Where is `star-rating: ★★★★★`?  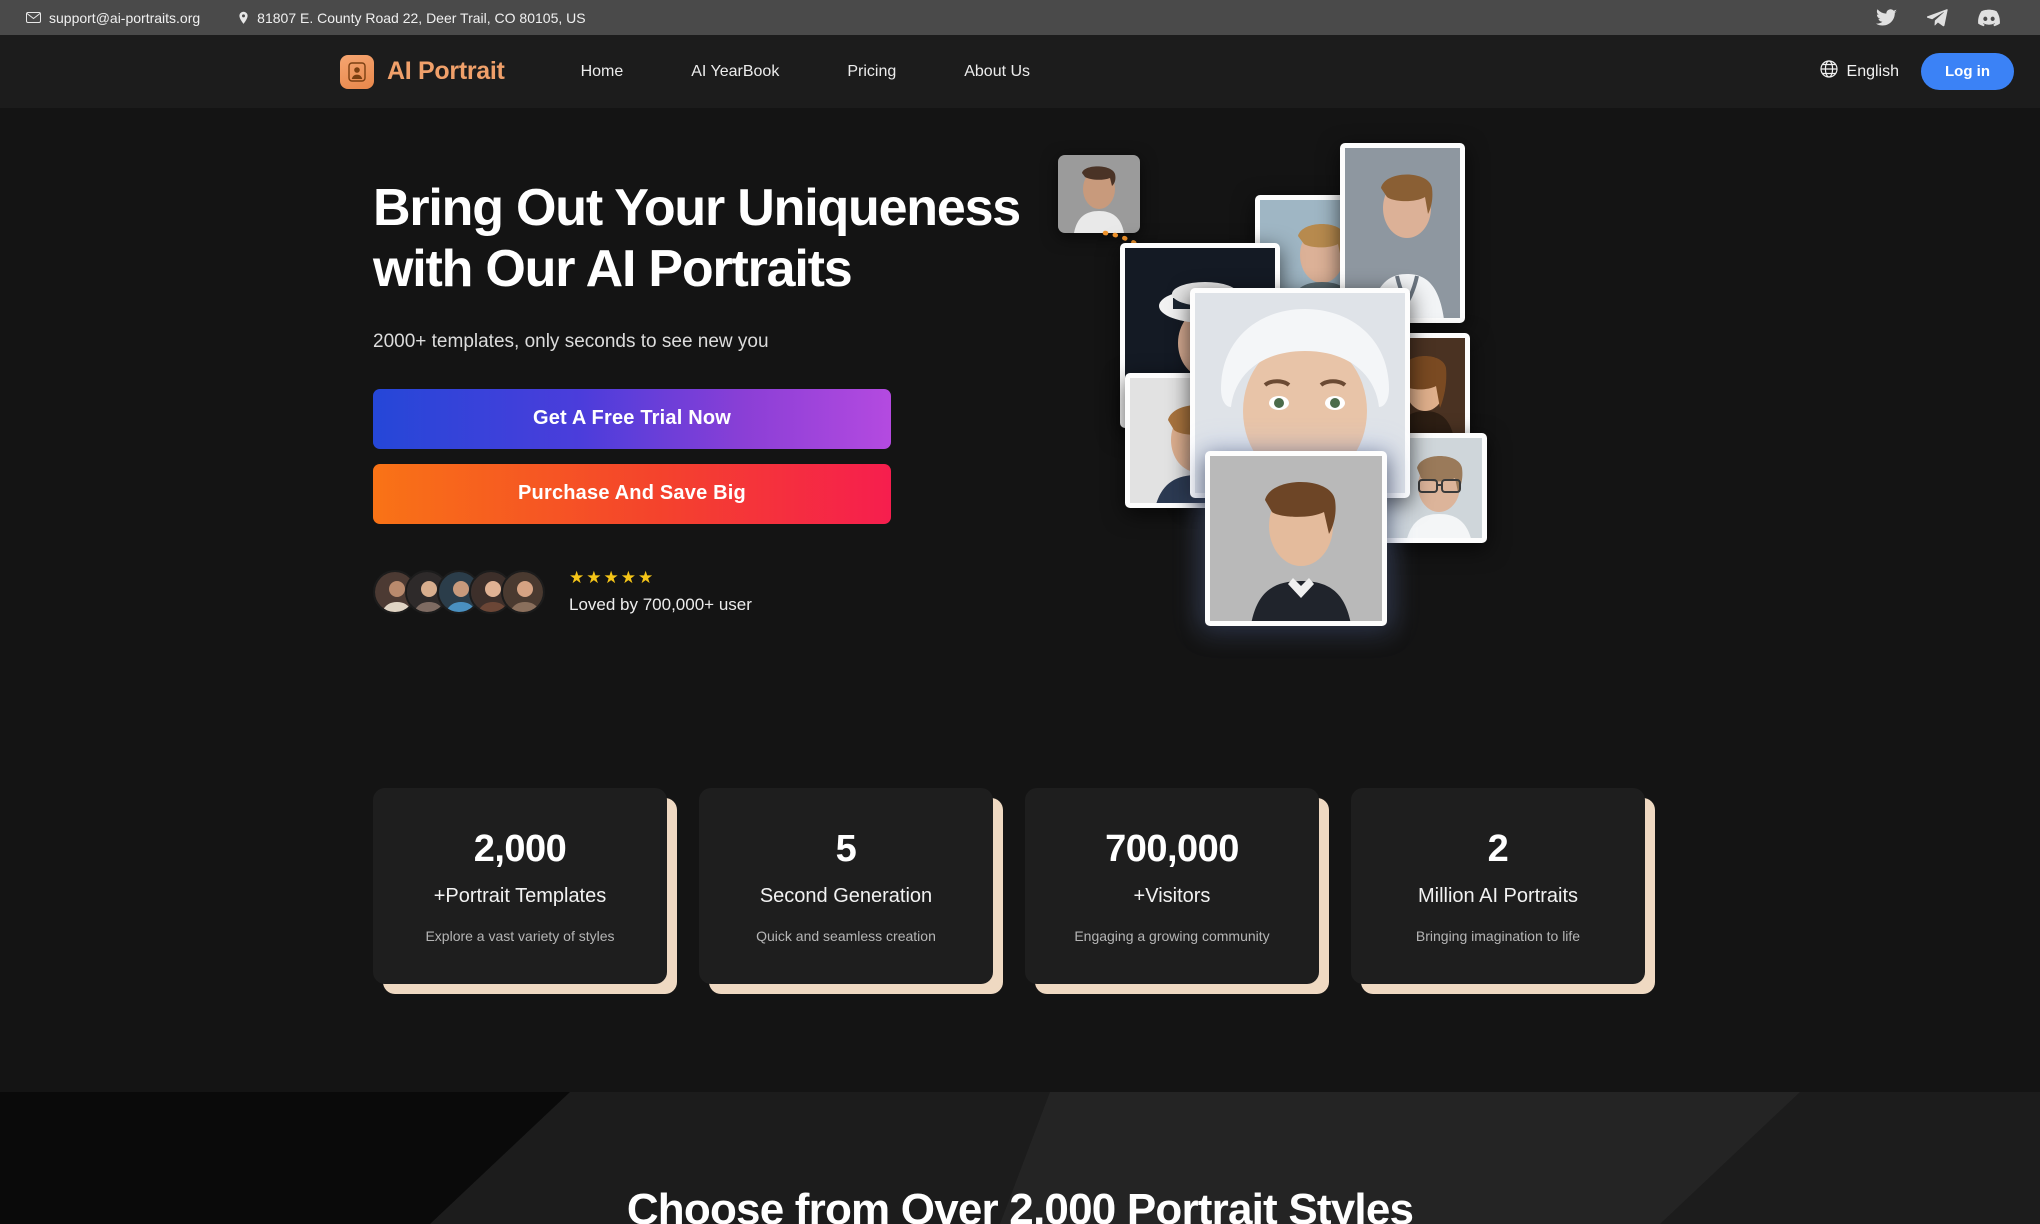 star-rating: ★★★★★ is located at coordinates (612, 577).